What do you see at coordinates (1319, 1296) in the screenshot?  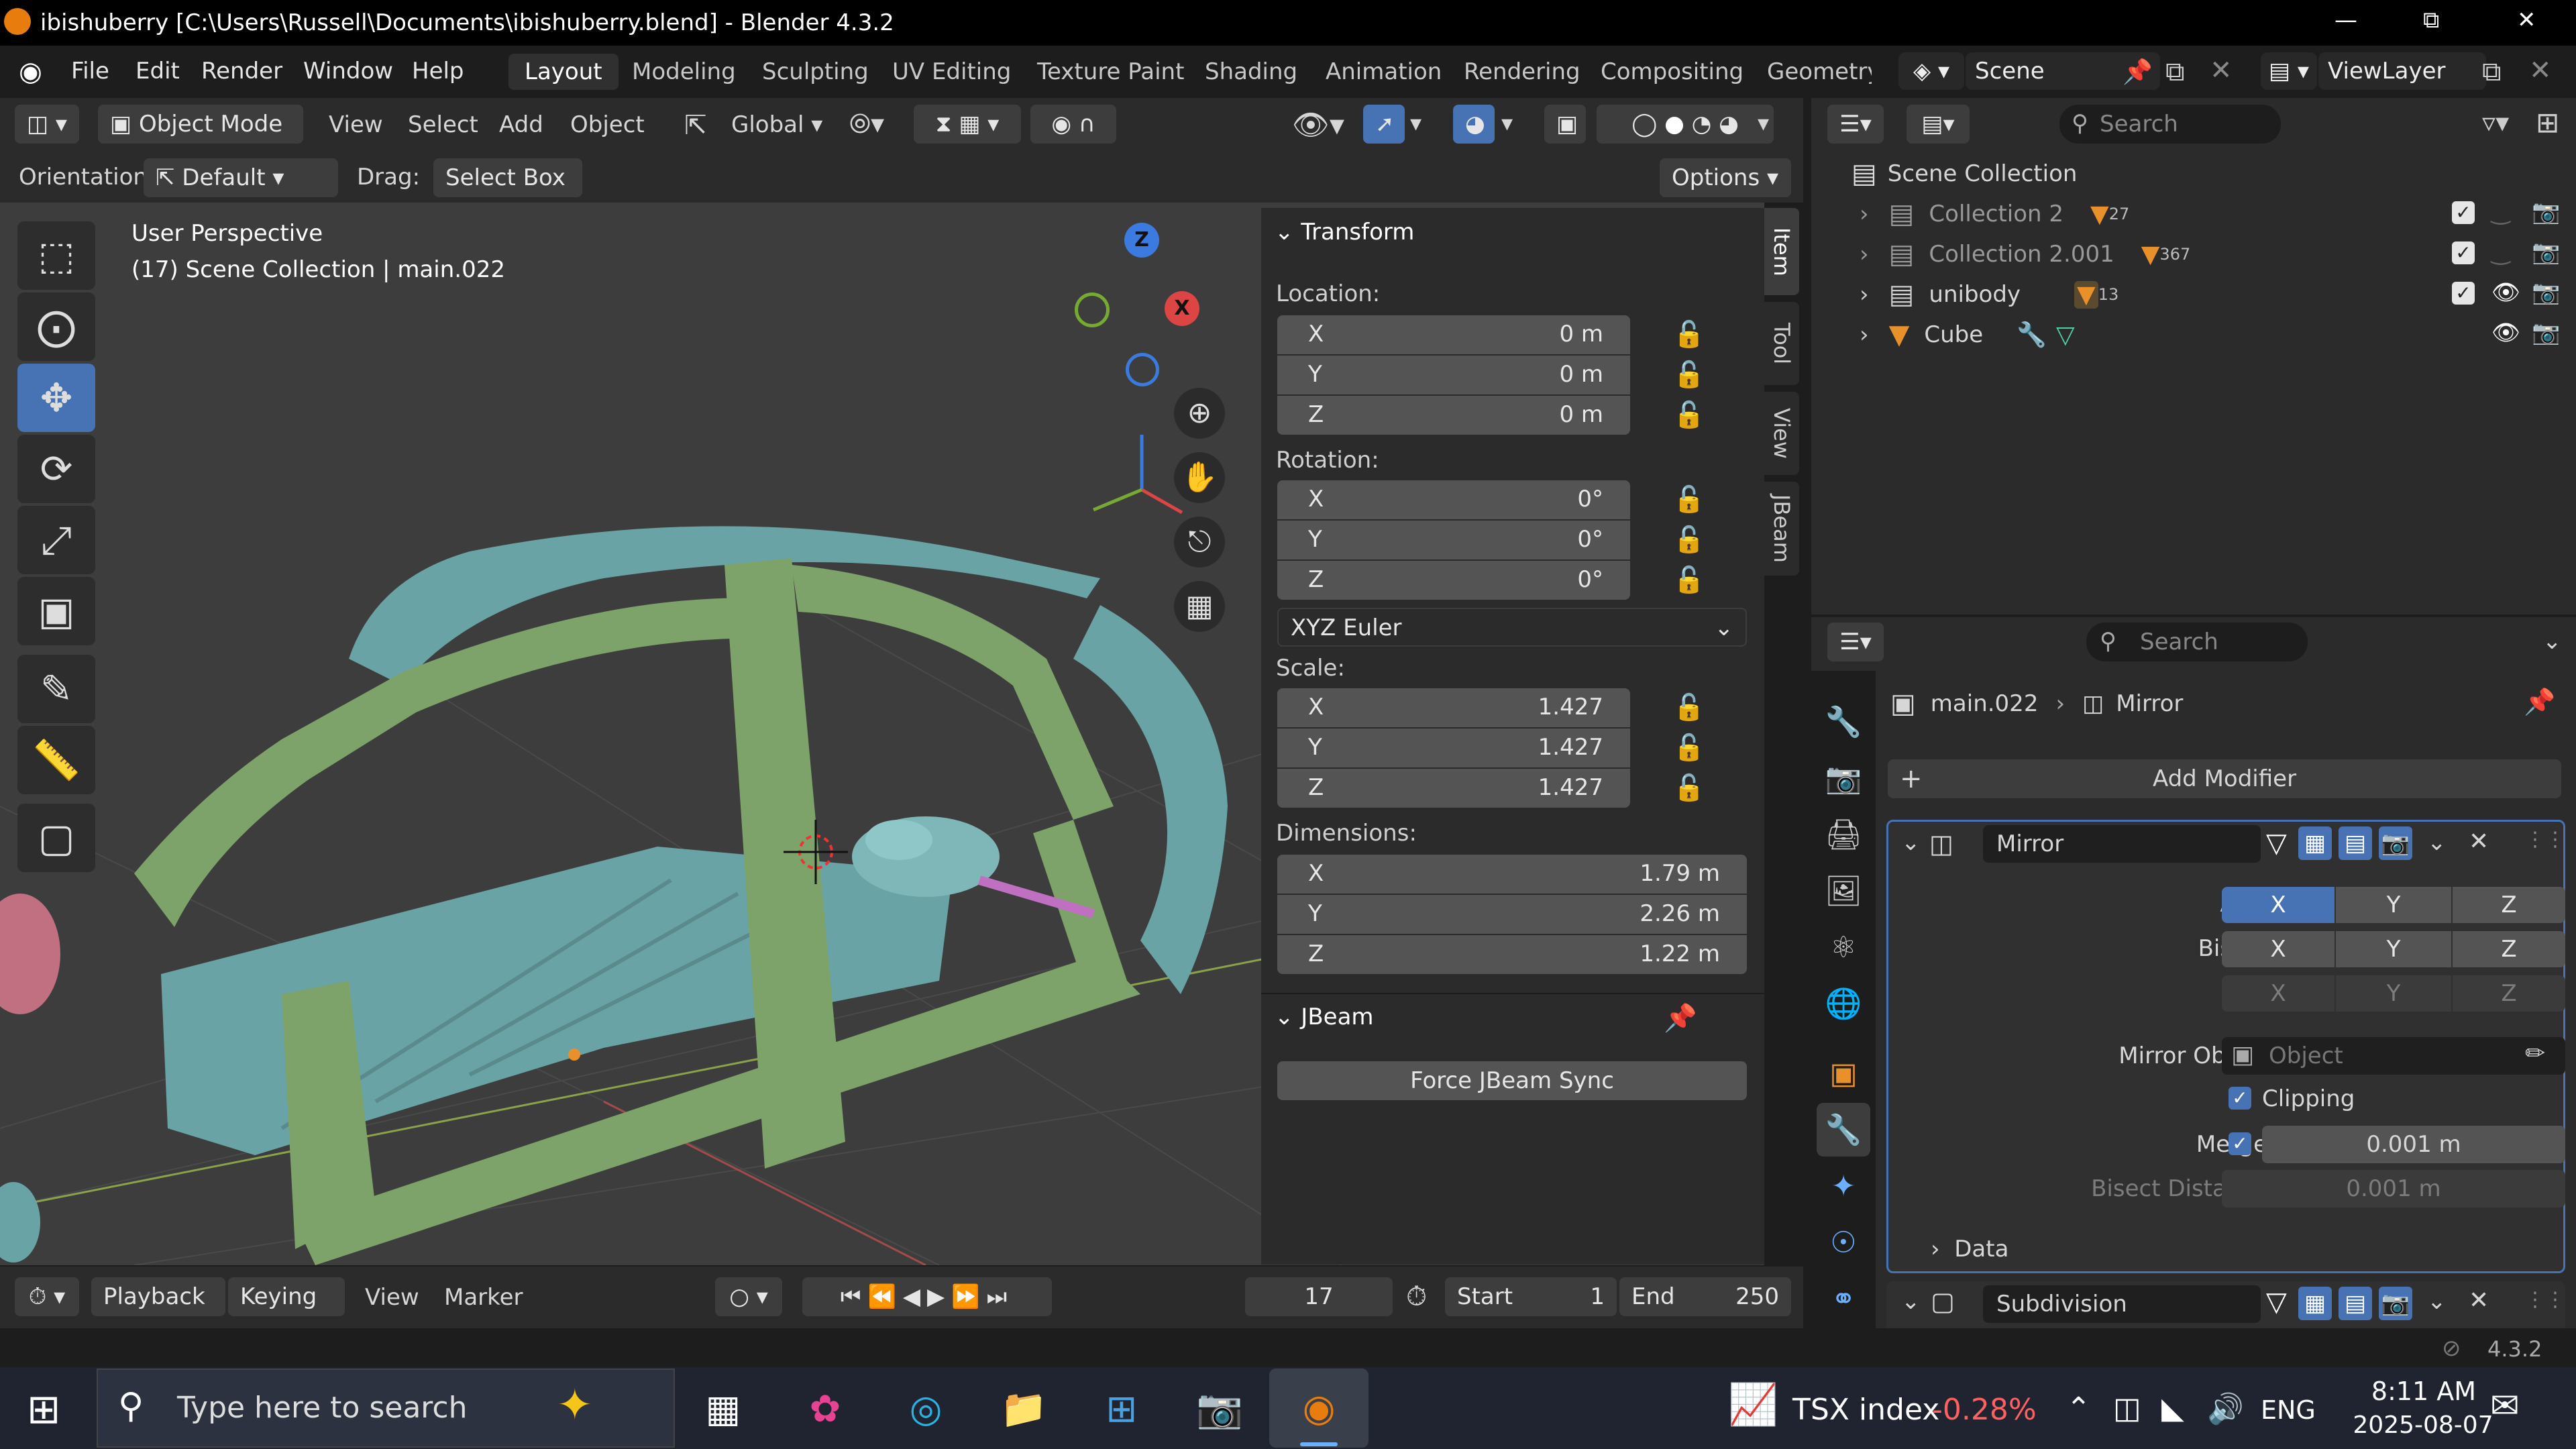 I see `current-frame-field: 17` at bounding box center [1319, 1296].